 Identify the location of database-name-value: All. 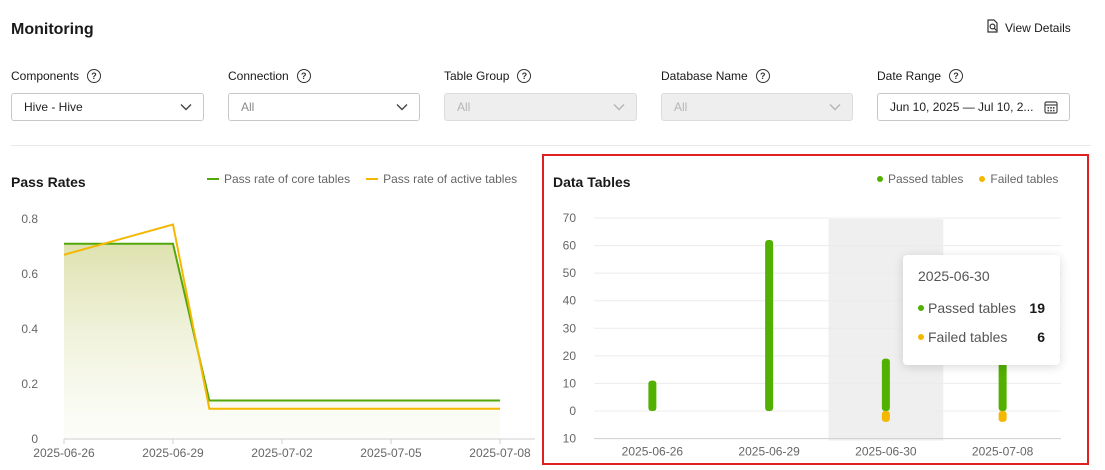
(681, 107).